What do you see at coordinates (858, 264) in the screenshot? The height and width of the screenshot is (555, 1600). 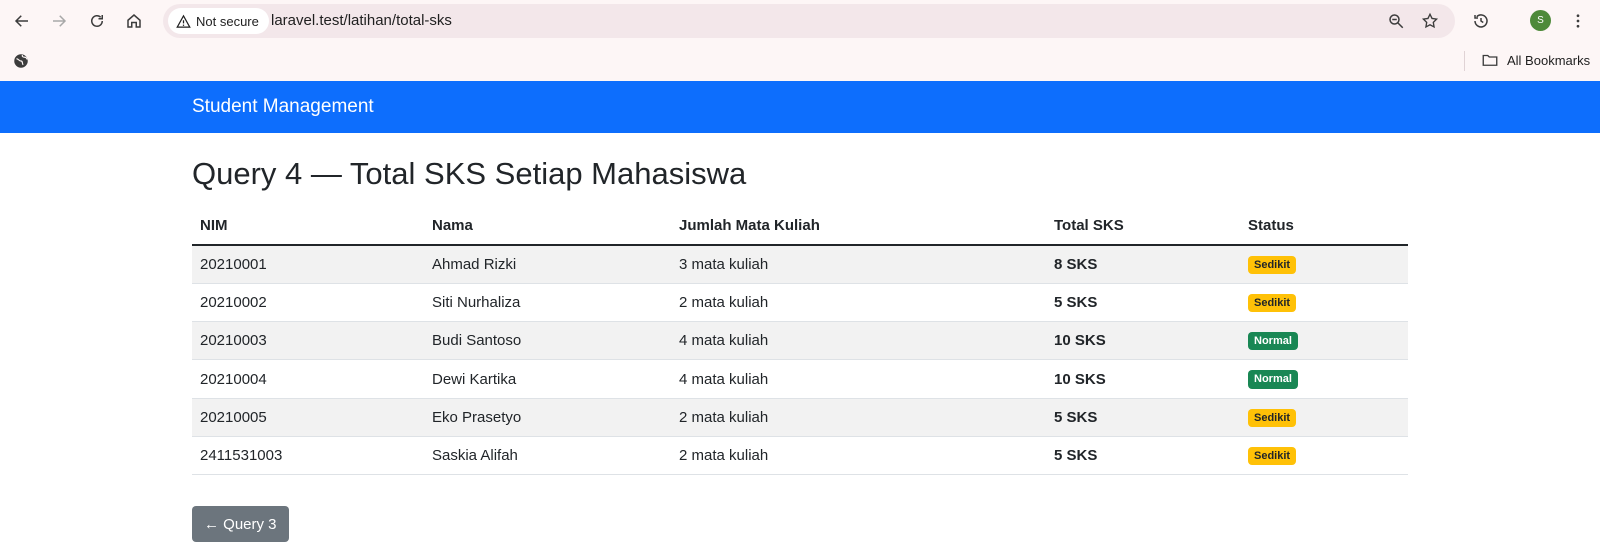 I see `cell-jumlah: 3 mata kuliah` at bounding box center [858, 264].